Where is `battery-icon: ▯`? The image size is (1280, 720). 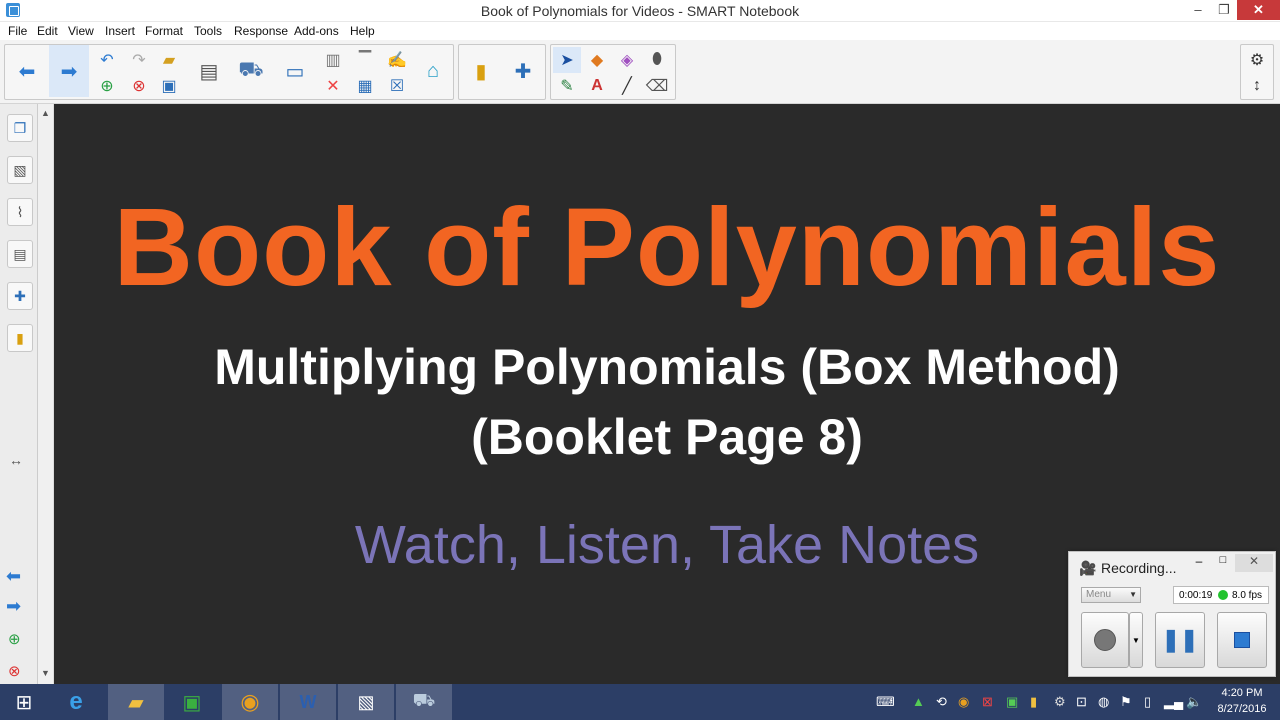 battery-icon: ▯ is located at coordinates (1147, 702).